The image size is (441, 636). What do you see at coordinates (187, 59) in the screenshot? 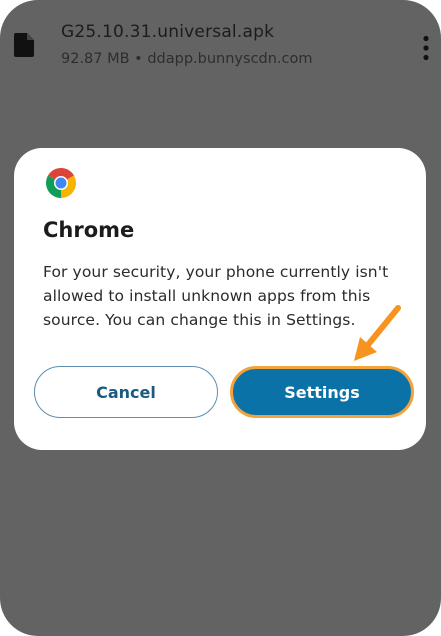
I see `download-file-meta: 92.87 MB • ddapp.bunnyscdn.com` at bounding box center [187, 59].